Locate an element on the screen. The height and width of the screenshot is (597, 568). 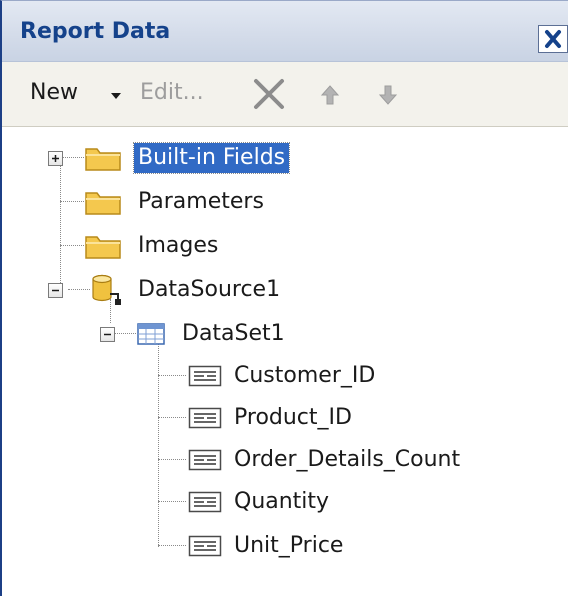
tree-item-images: Images is located at coordinates (153, 246).